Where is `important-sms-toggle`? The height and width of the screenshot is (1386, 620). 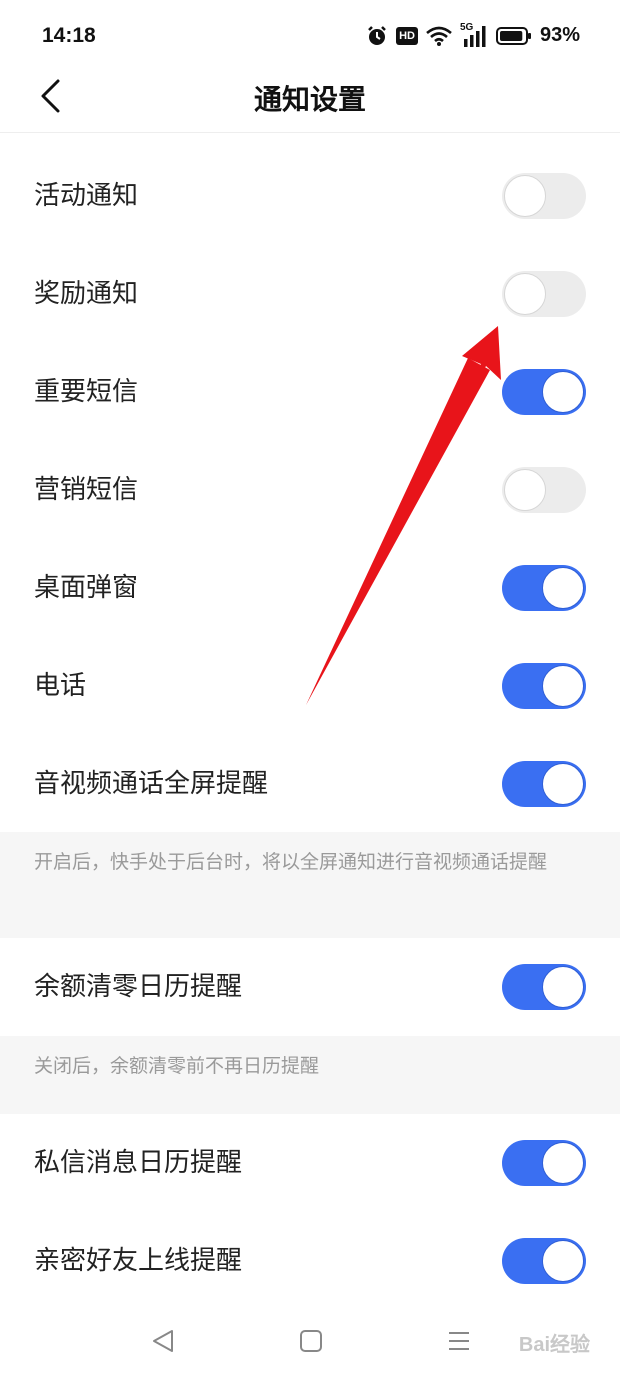
important-sms-toggle is located at coordinates (544, 392).